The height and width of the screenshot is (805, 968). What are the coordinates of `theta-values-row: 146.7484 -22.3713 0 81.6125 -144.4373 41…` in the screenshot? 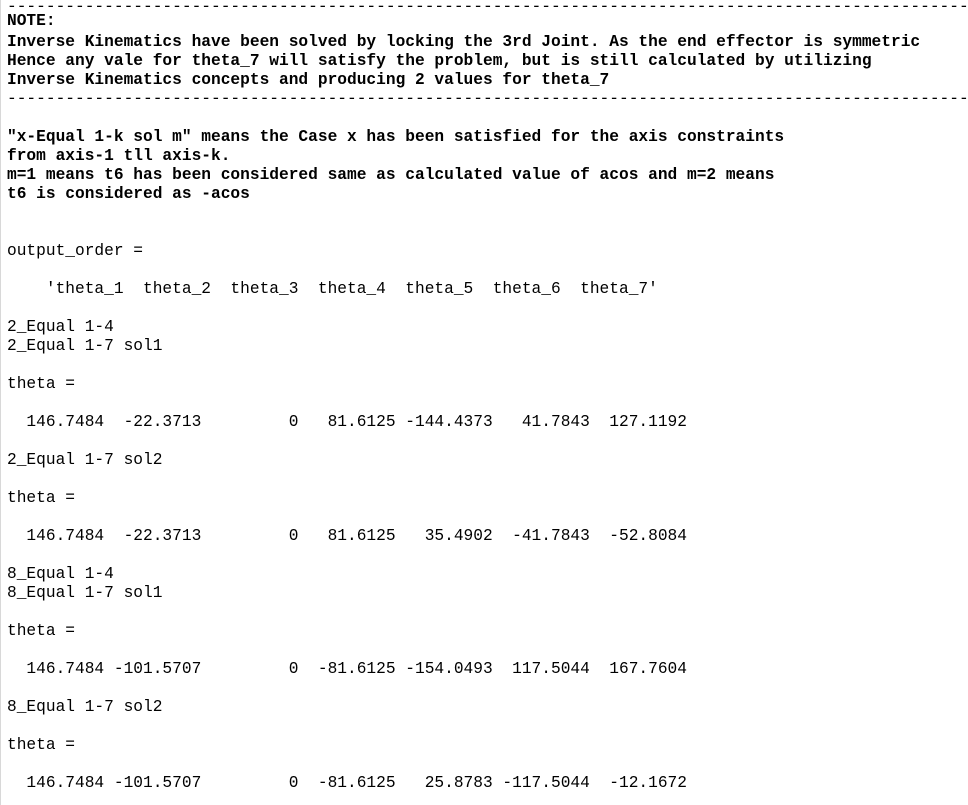 It's located at (347, 422).